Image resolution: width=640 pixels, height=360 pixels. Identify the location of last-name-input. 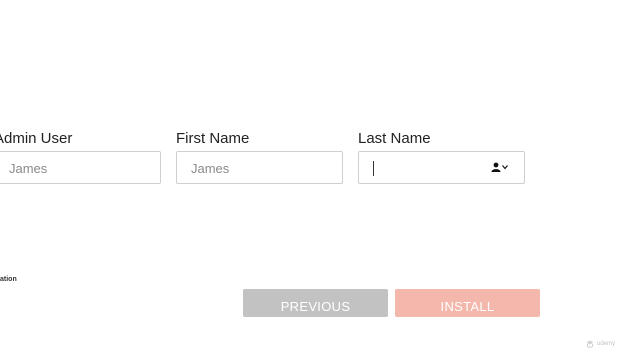
(441, 167).